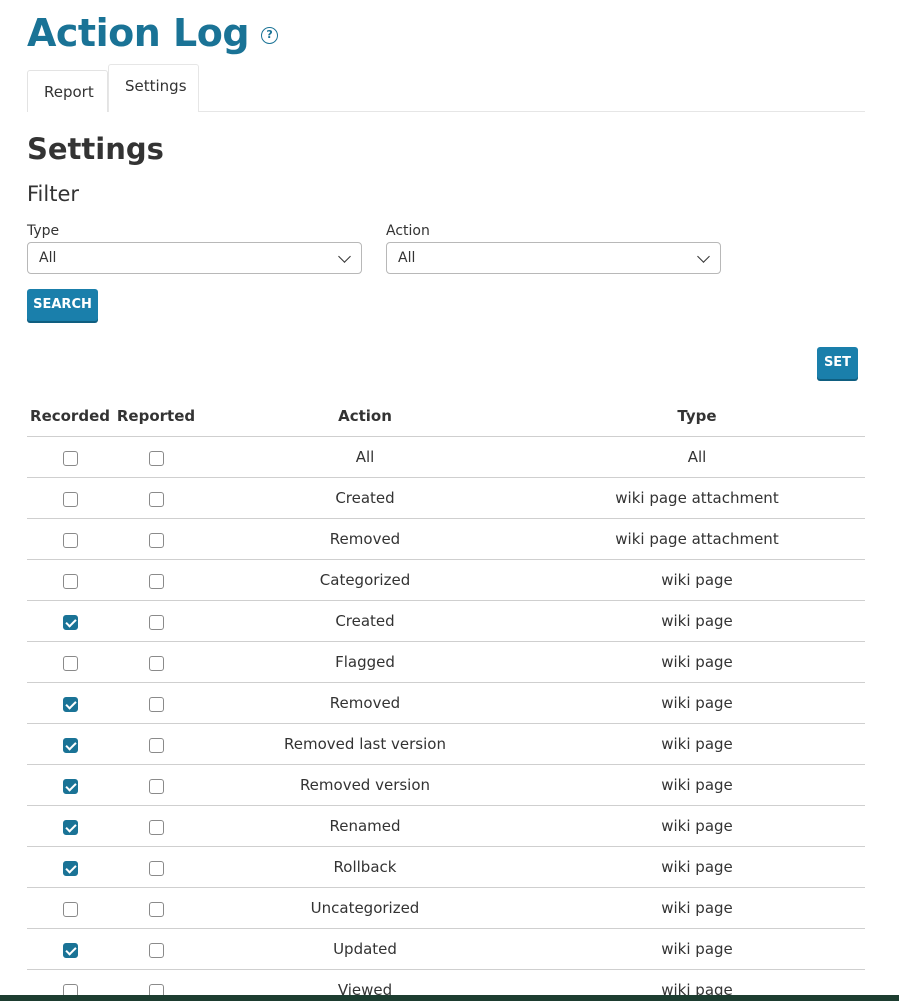 This screenshot has width=899, height=1001. What do you see at coordinates (62, 305) in the screenshot?
I see `search-button: SEARCH` at bounding box center [62, 305].